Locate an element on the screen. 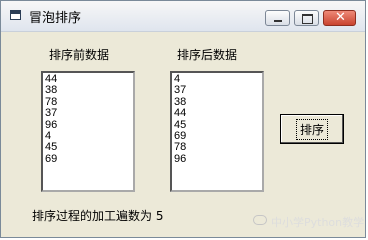 Image resolution: width=368 pixels, height=240 pixels. maximize-button is located at coordinates (306, 18).